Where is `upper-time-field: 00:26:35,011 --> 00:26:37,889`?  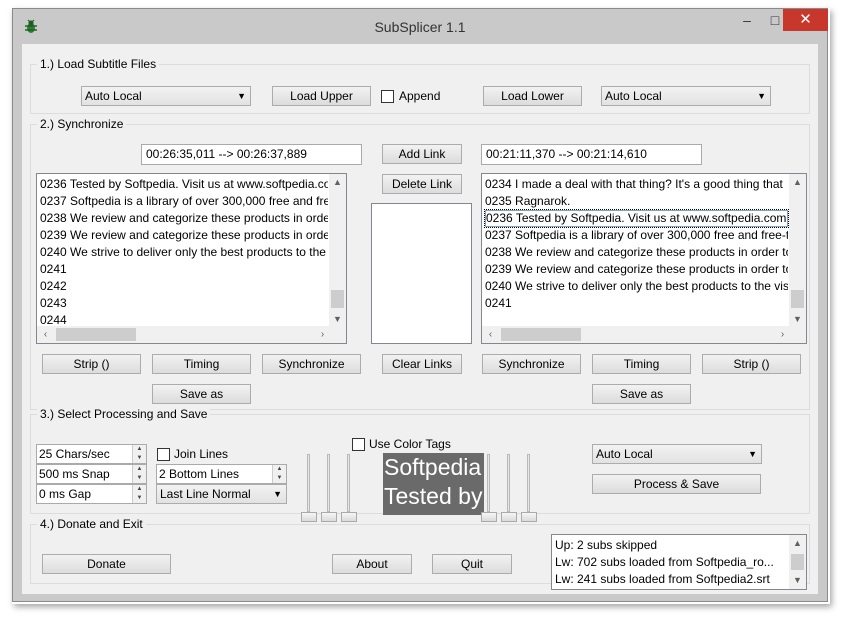 upper-time-field: 00:26:35,011 --> 00:26:37,889 is located at coordinates (251, 154).